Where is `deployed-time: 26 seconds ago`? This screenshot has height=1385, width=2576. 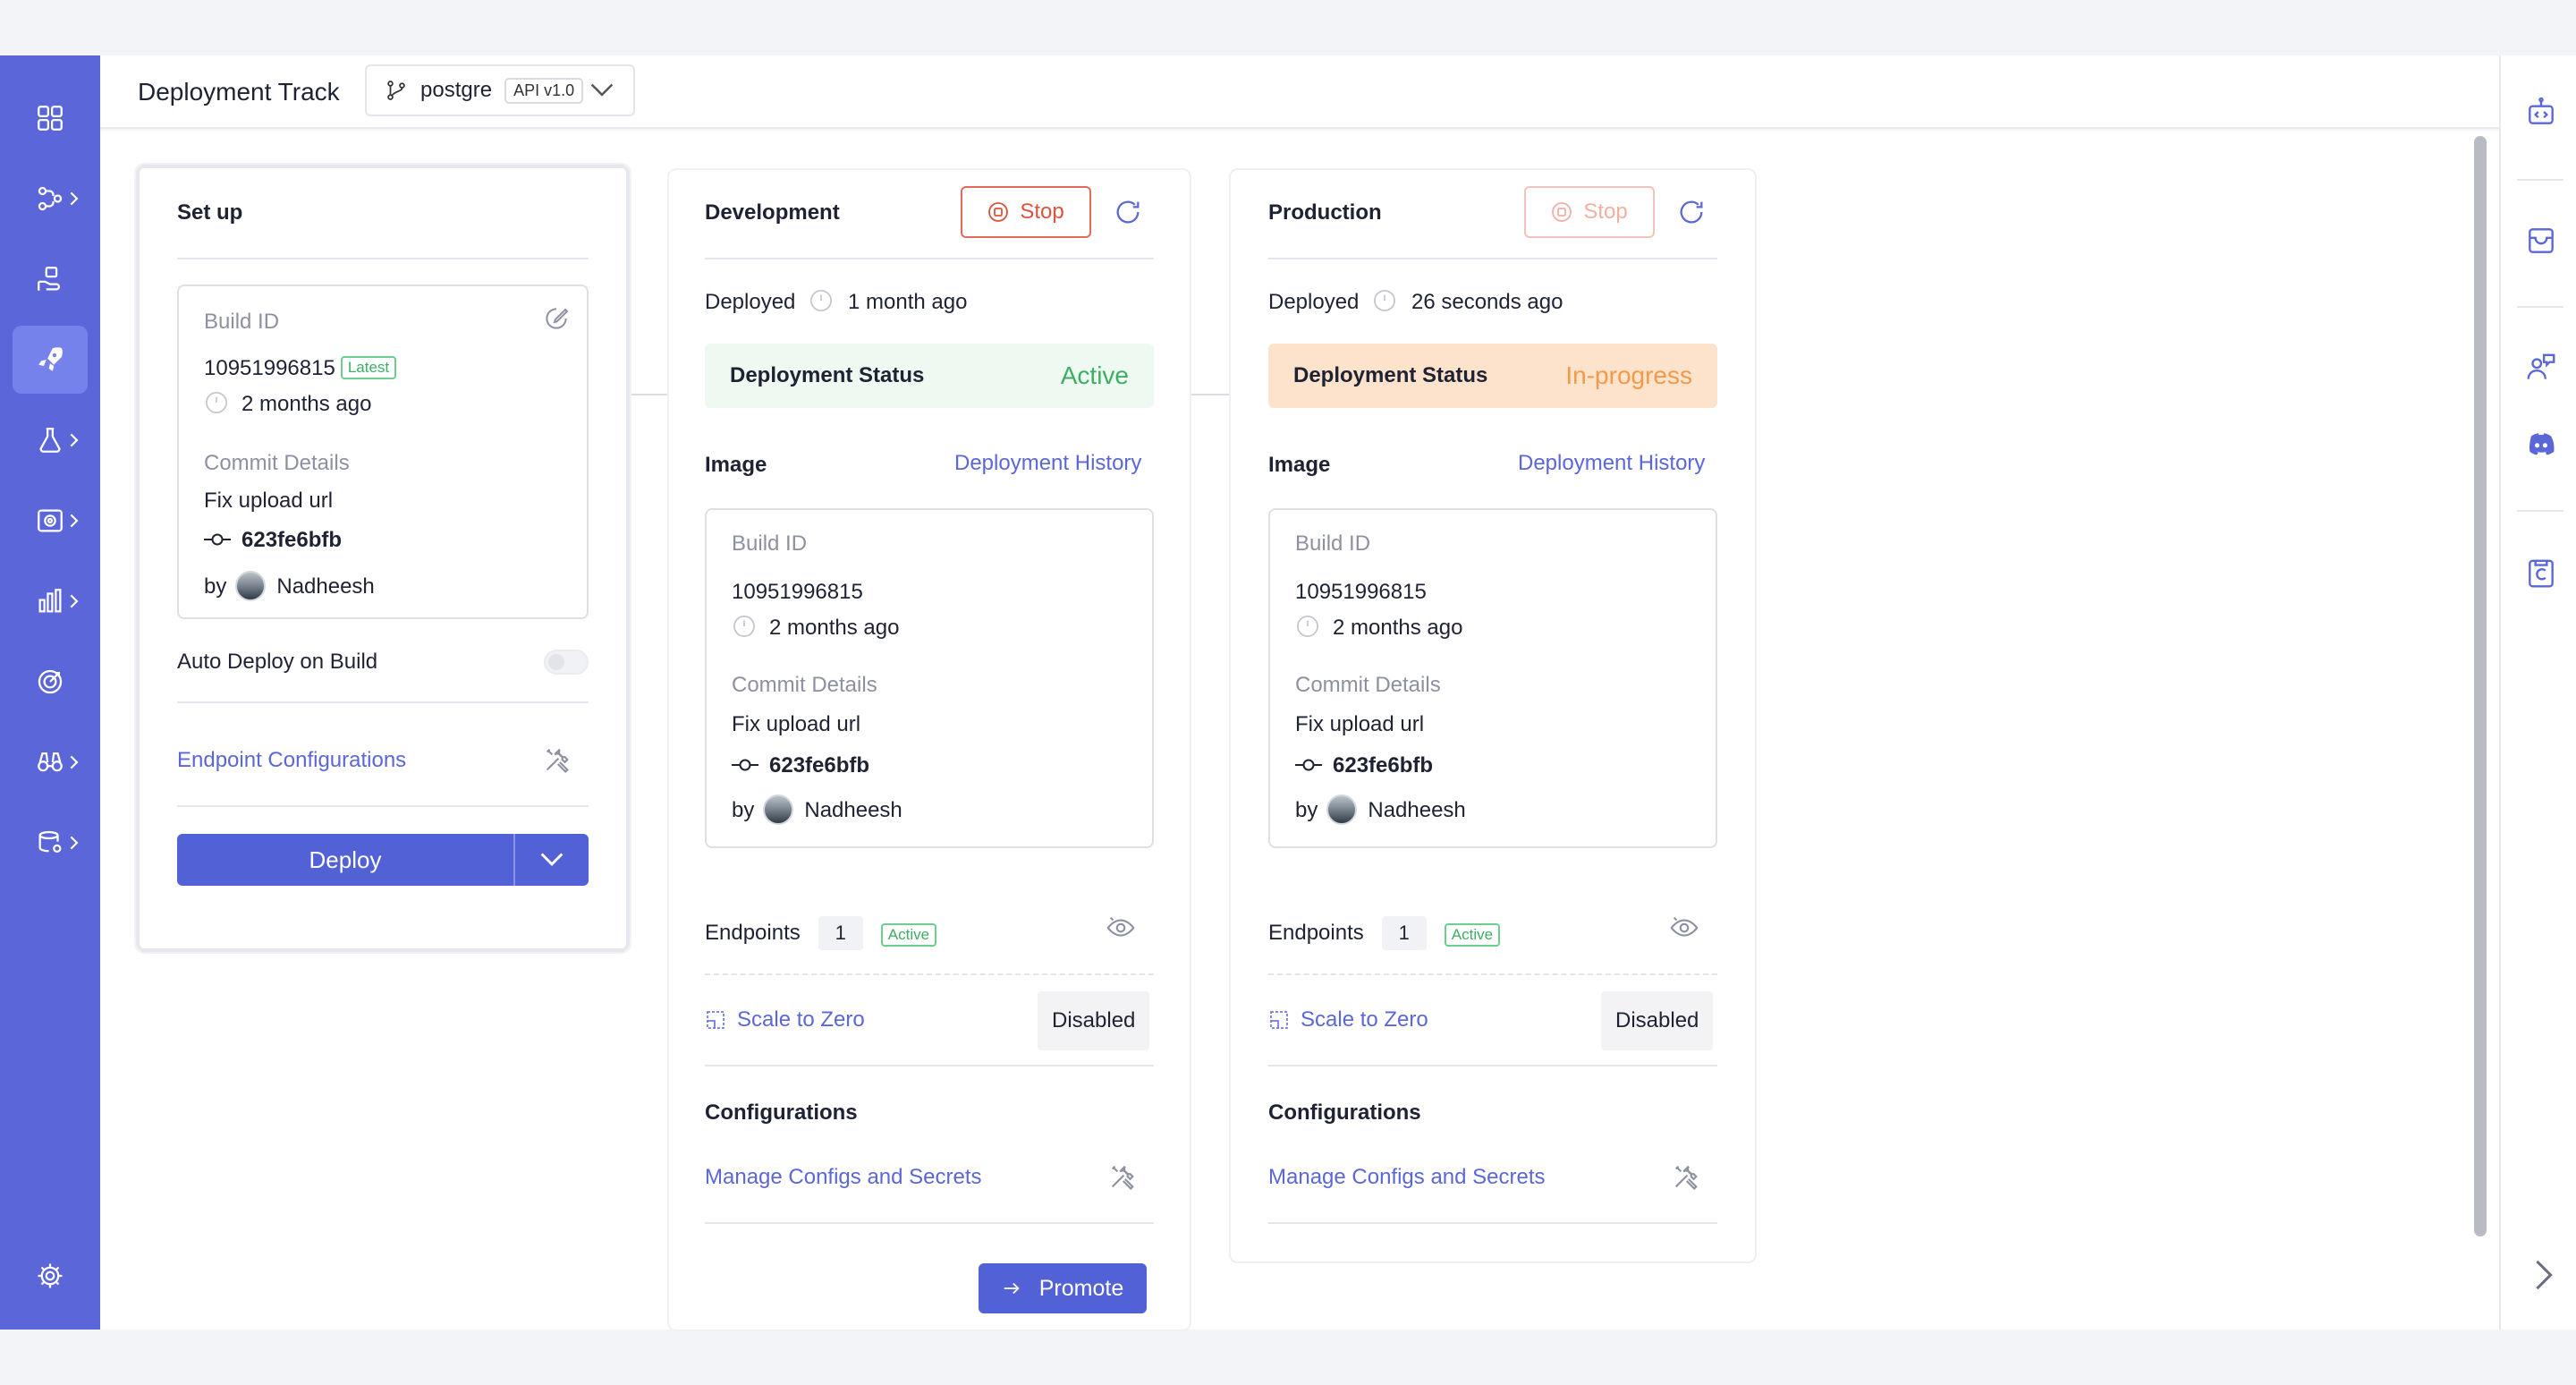 deployed-time: 26 seconds ago is located at coordinates (1487, 302).